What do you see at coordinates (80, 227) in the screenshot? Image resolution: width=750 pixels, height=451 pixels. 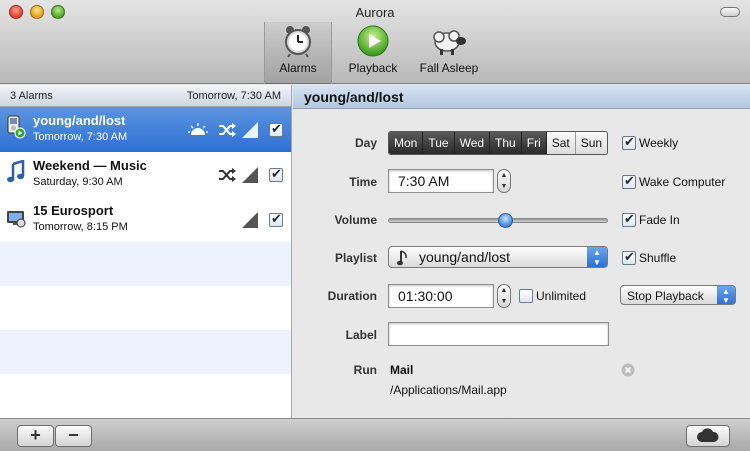 I see `alarm-time: Tomorrow, 8:15 PM` at bounding box center [80, 227].